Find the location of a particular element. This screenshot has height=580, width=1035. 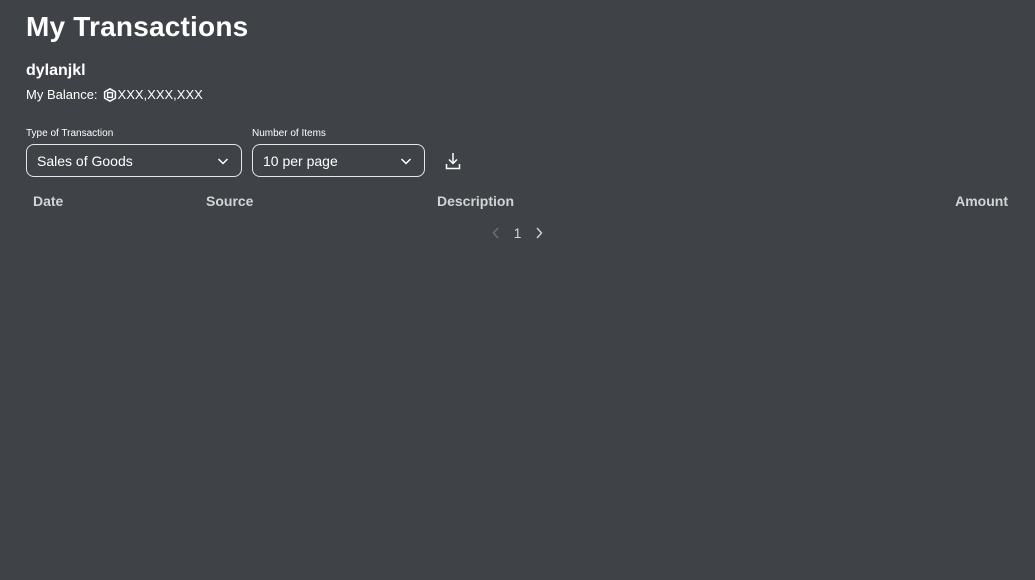

column-header-date: Date is located at coordinates (48, 201).